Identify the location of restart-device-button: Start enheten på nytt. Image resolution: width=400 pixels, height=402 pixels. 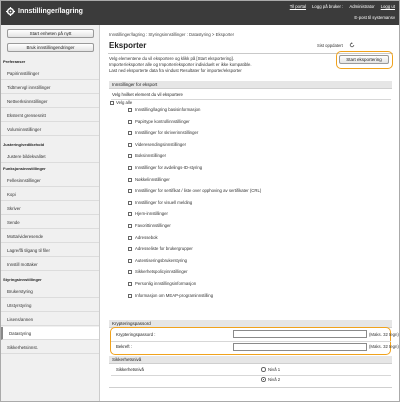
(50, 33).